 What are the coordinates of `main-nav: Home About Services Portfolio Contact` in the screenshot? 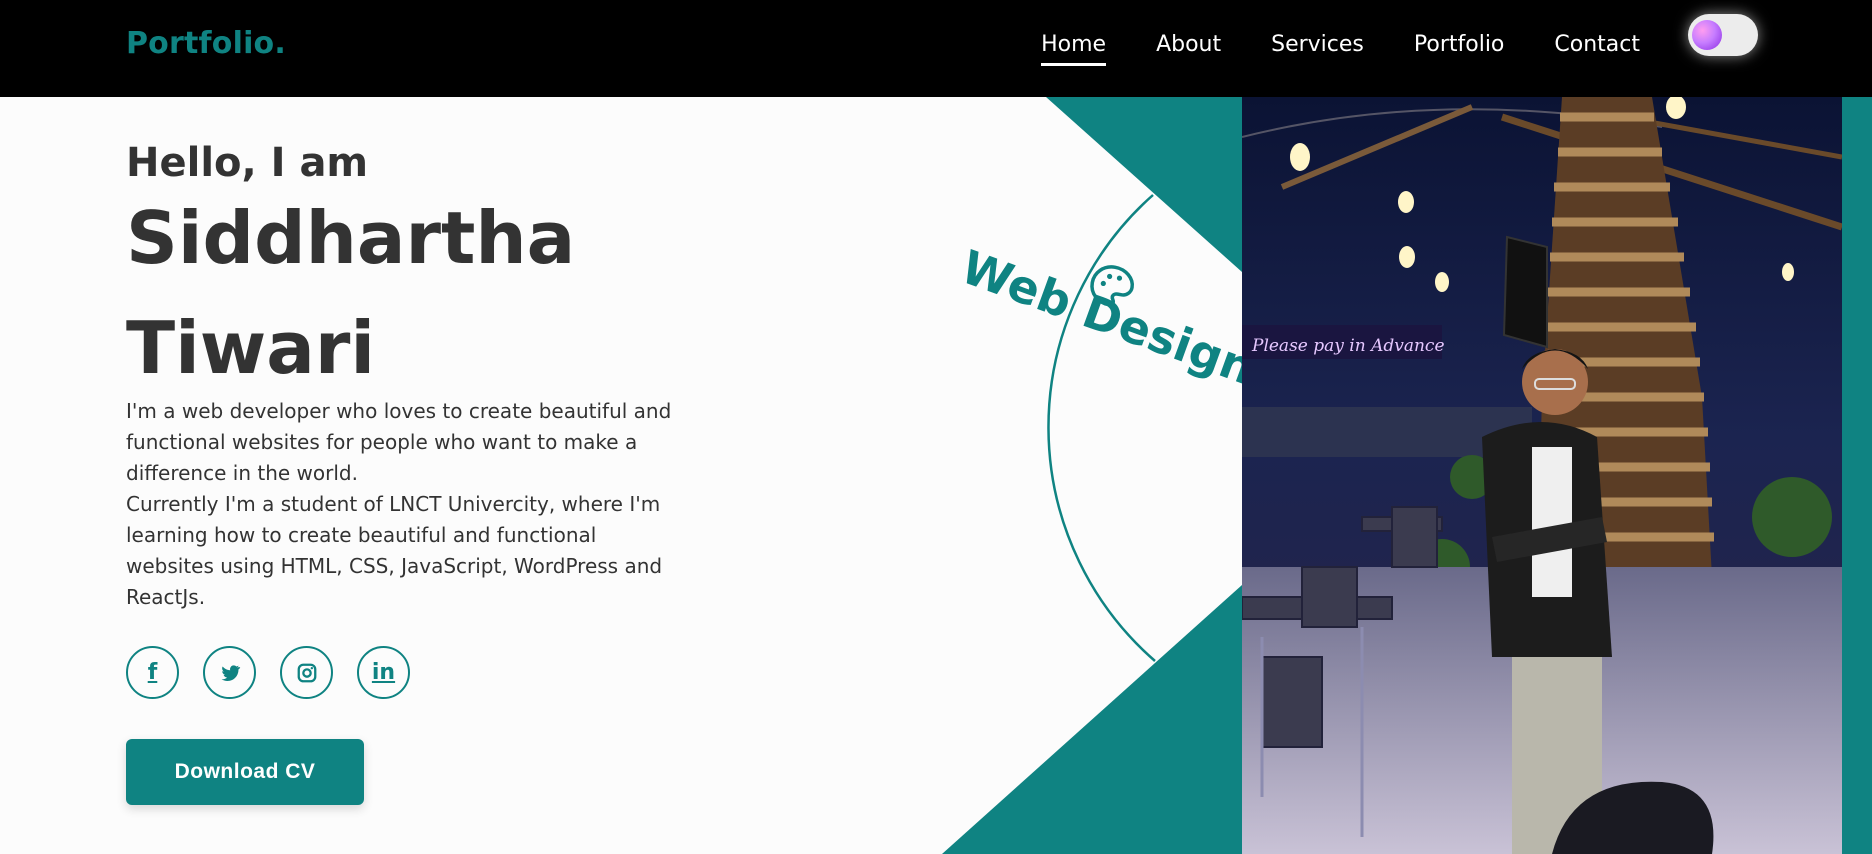 It's located at (1340, 49).